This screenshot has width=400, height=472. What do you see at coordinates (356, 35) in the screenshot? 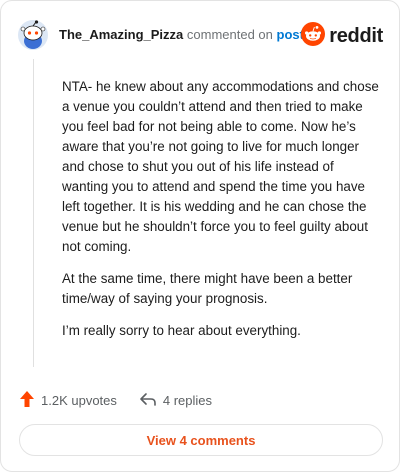
I see `reddit-wordmark: reddit` at bounding box center [356, 35].